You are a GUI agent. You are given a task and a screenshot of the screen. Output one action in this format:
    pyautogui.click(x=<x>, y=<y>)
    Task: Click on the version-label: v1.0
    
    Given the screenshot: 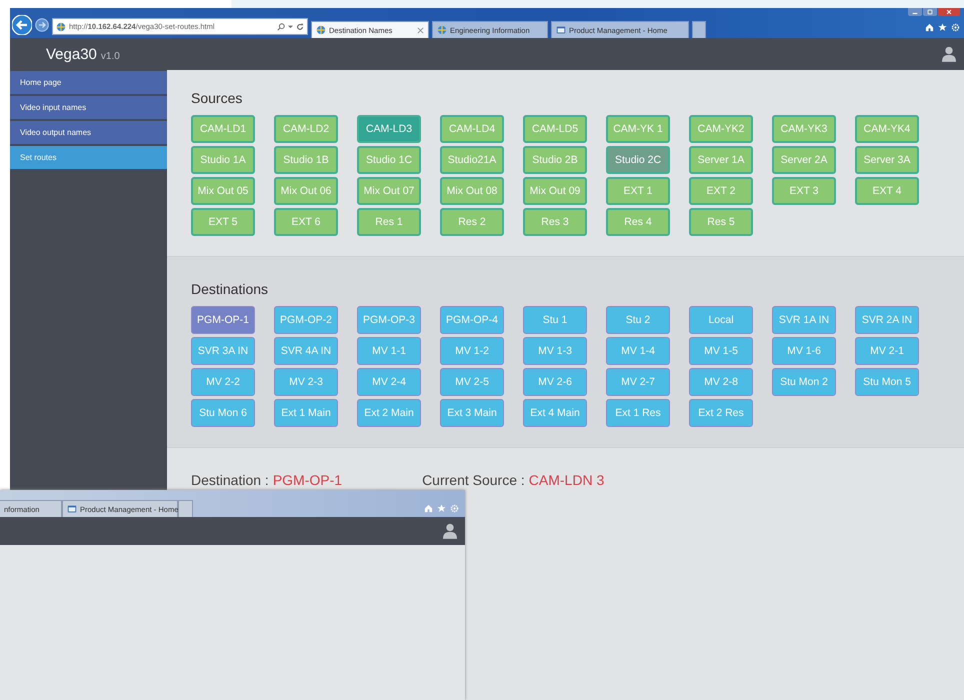 What is the action you would take?
    pyautogui.click(x=110, y=56)
    